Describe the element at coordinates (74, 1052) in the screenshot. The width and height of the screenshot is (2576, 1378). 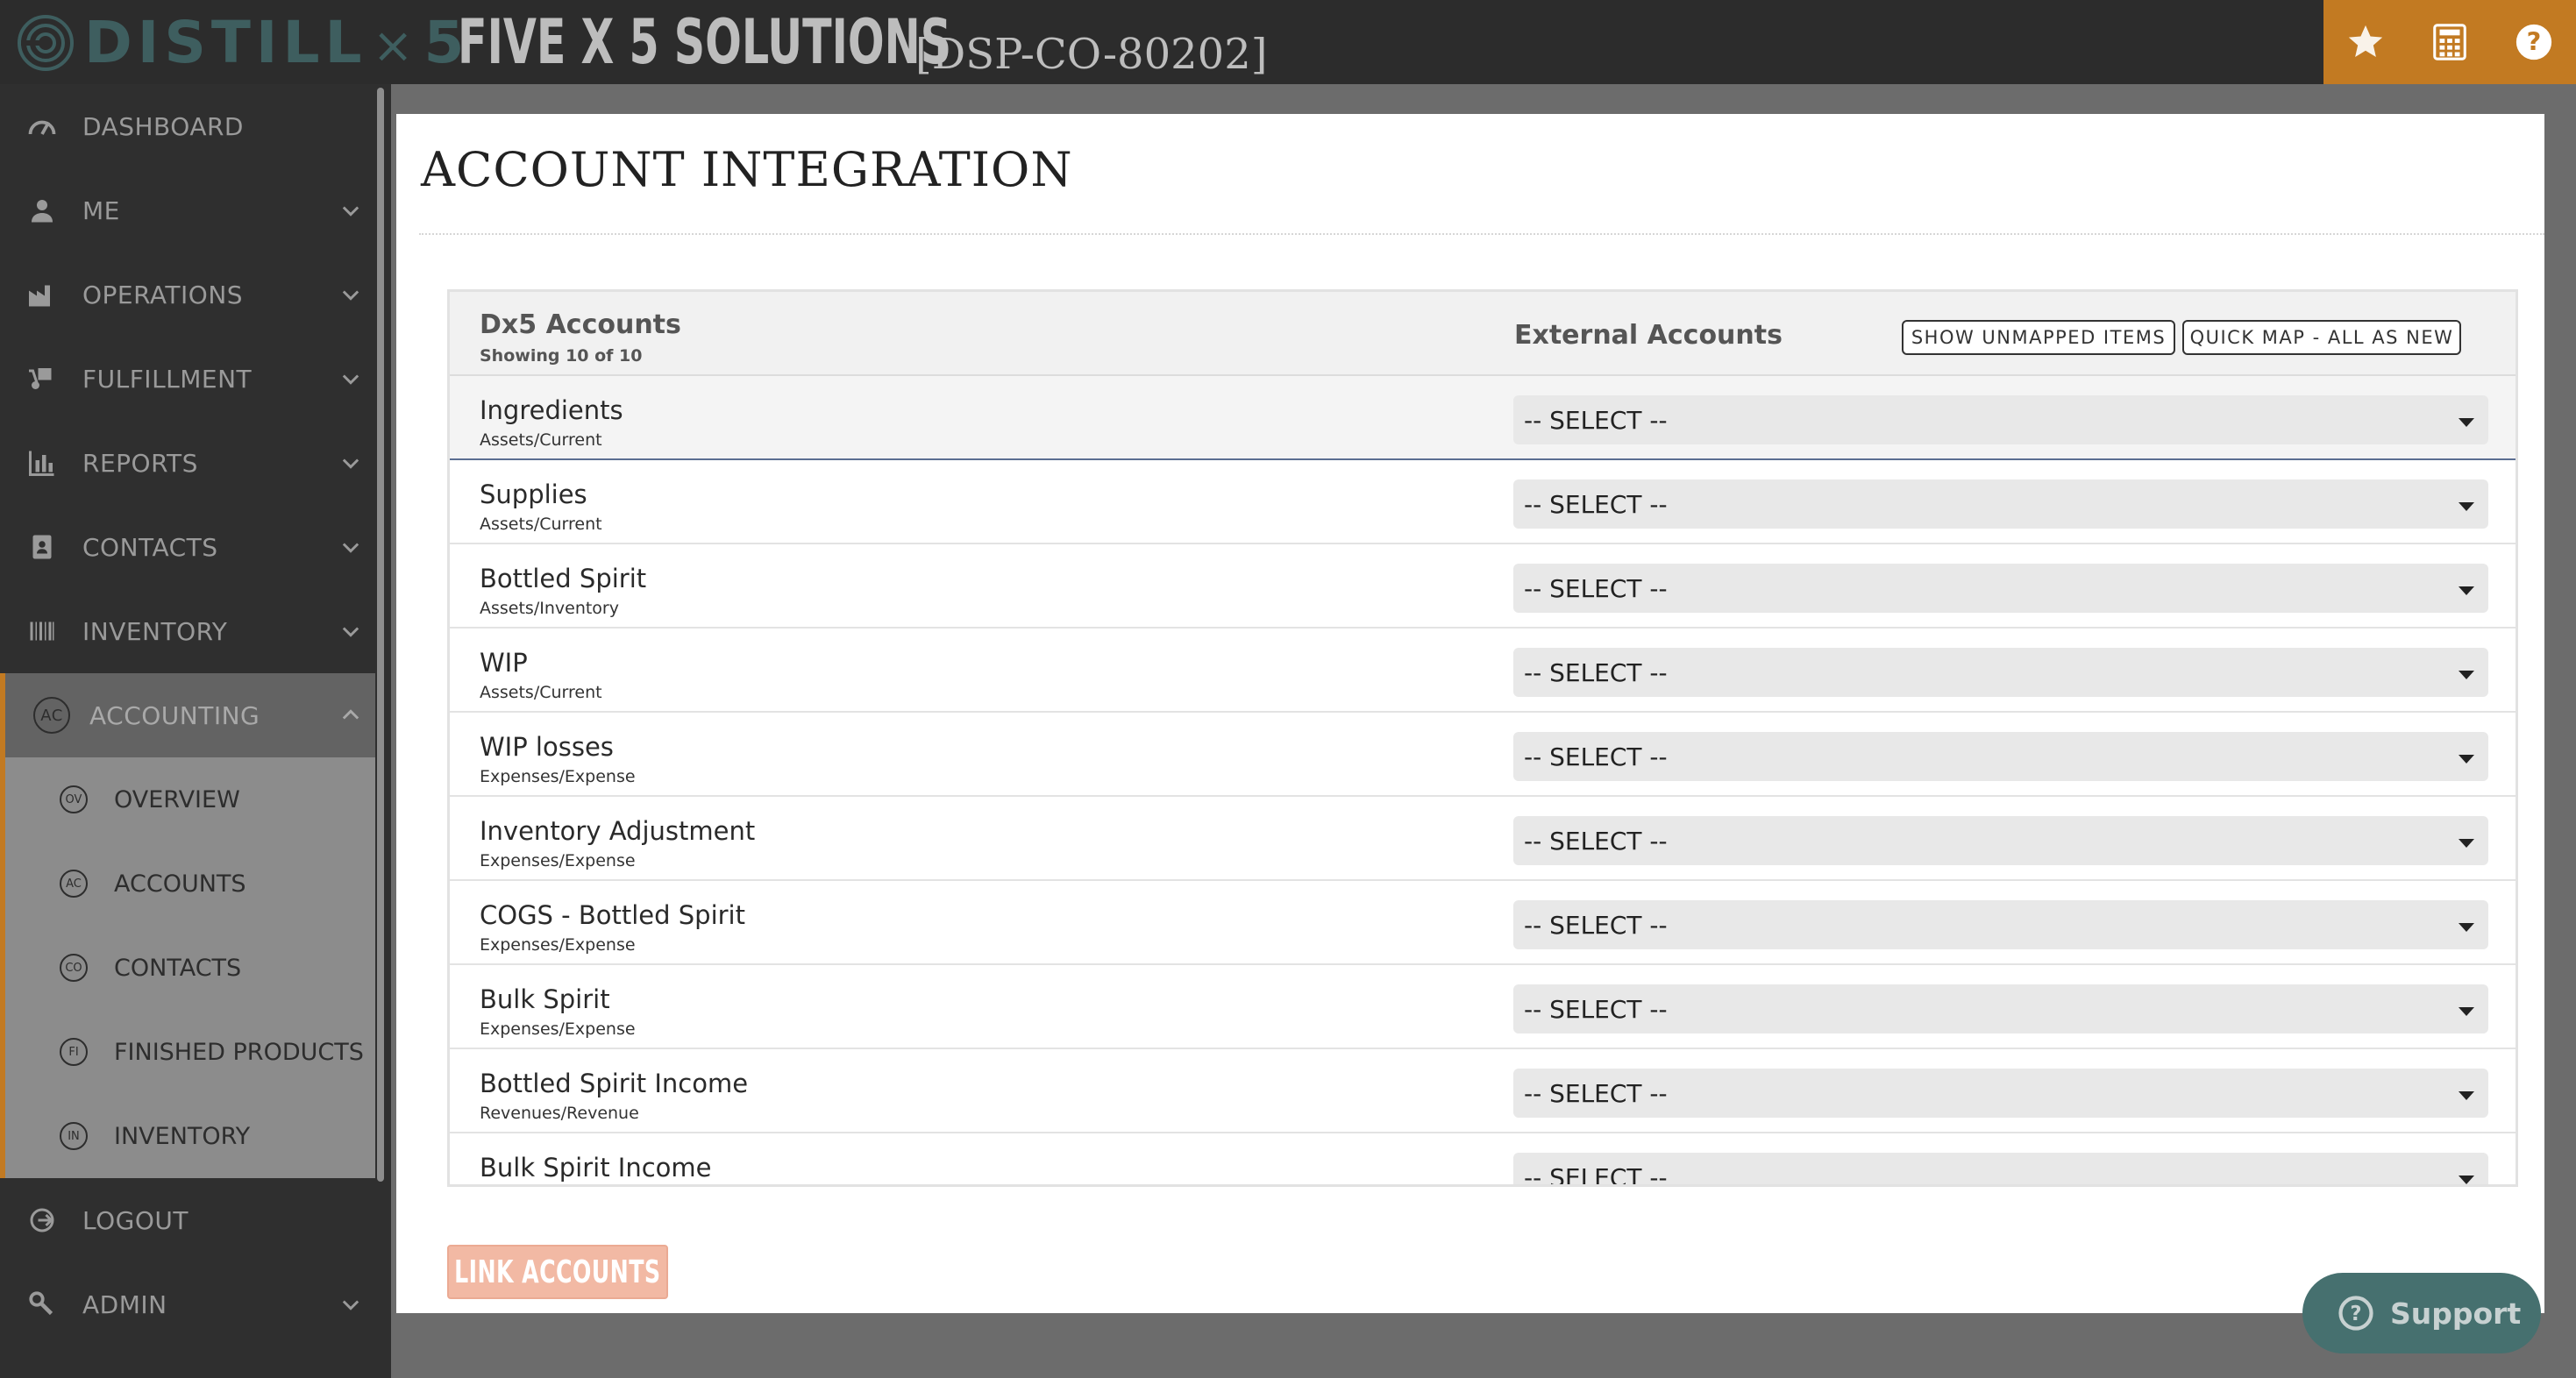
I see `finished-products-badge: FI` at that location.